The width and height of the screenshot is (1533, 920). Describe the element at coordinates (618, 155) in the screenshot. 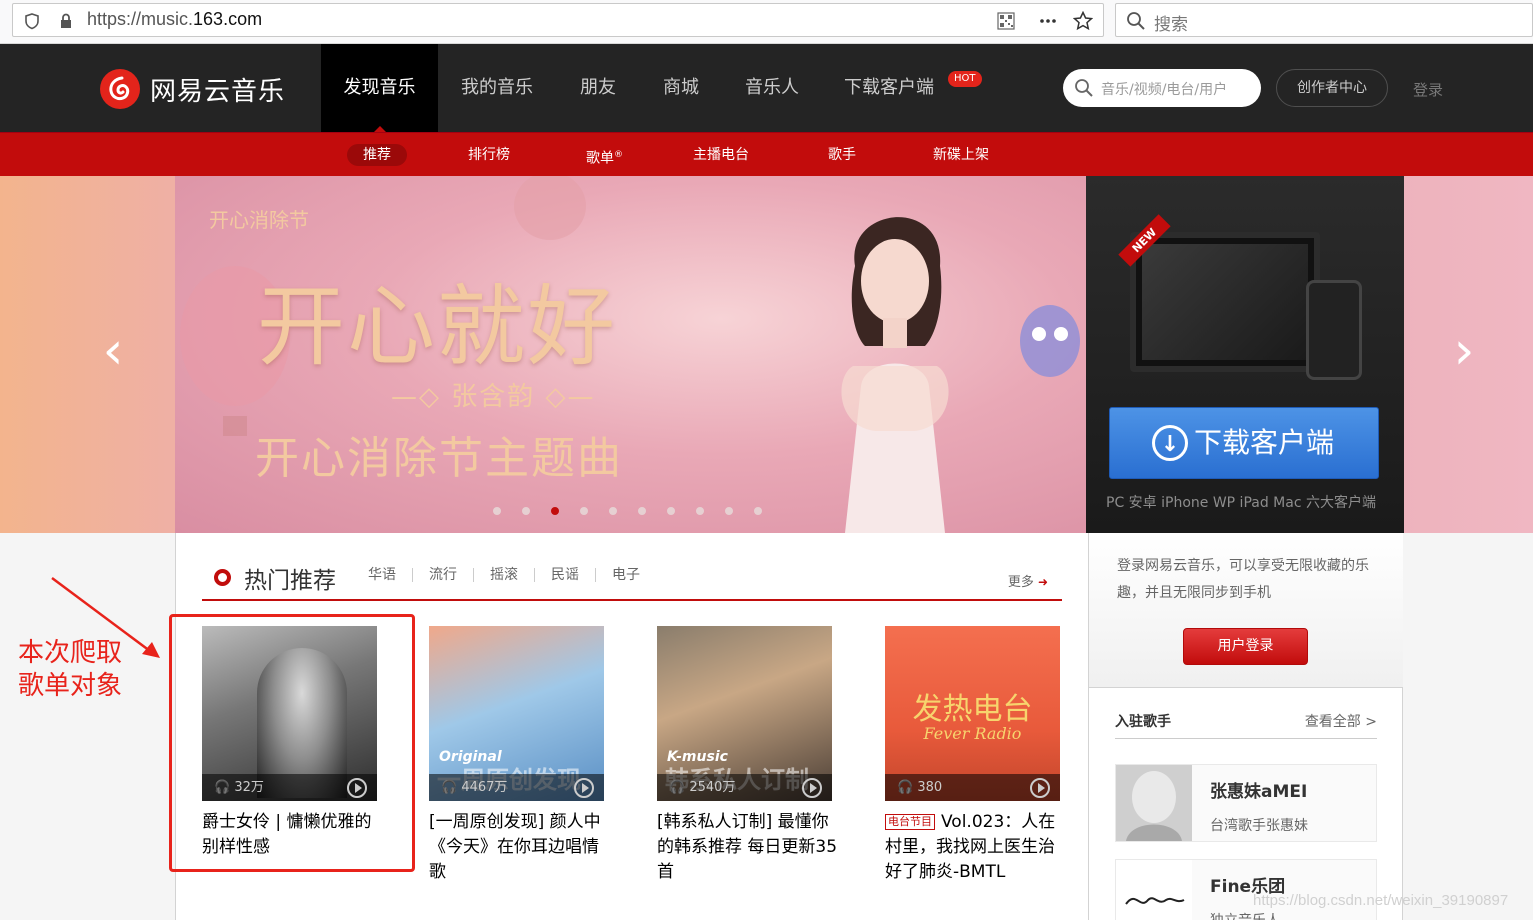

I see `registered-mark: ®` at that location.